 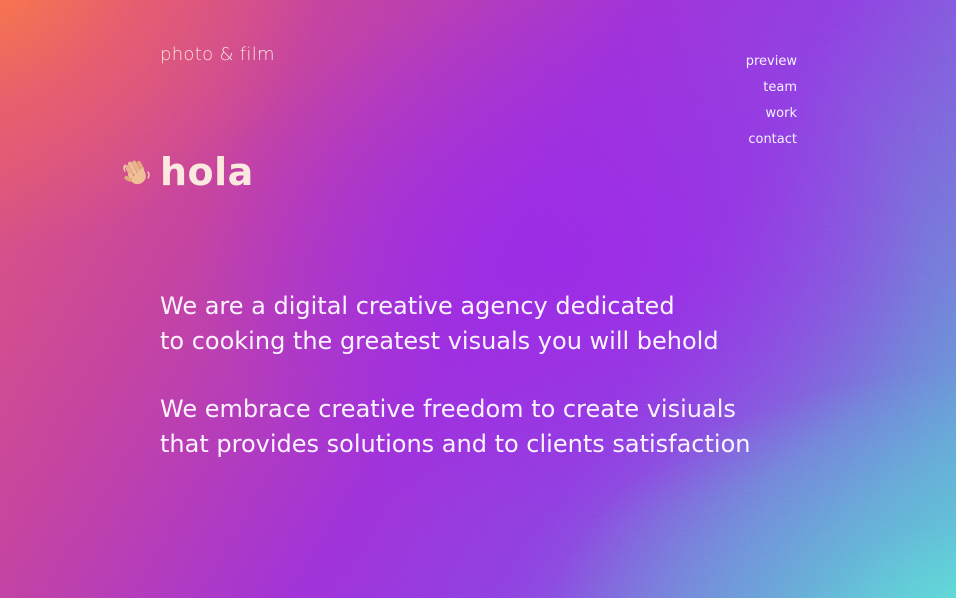 I want to click on brand-logo: photo & film, so click(x=217, y=54).